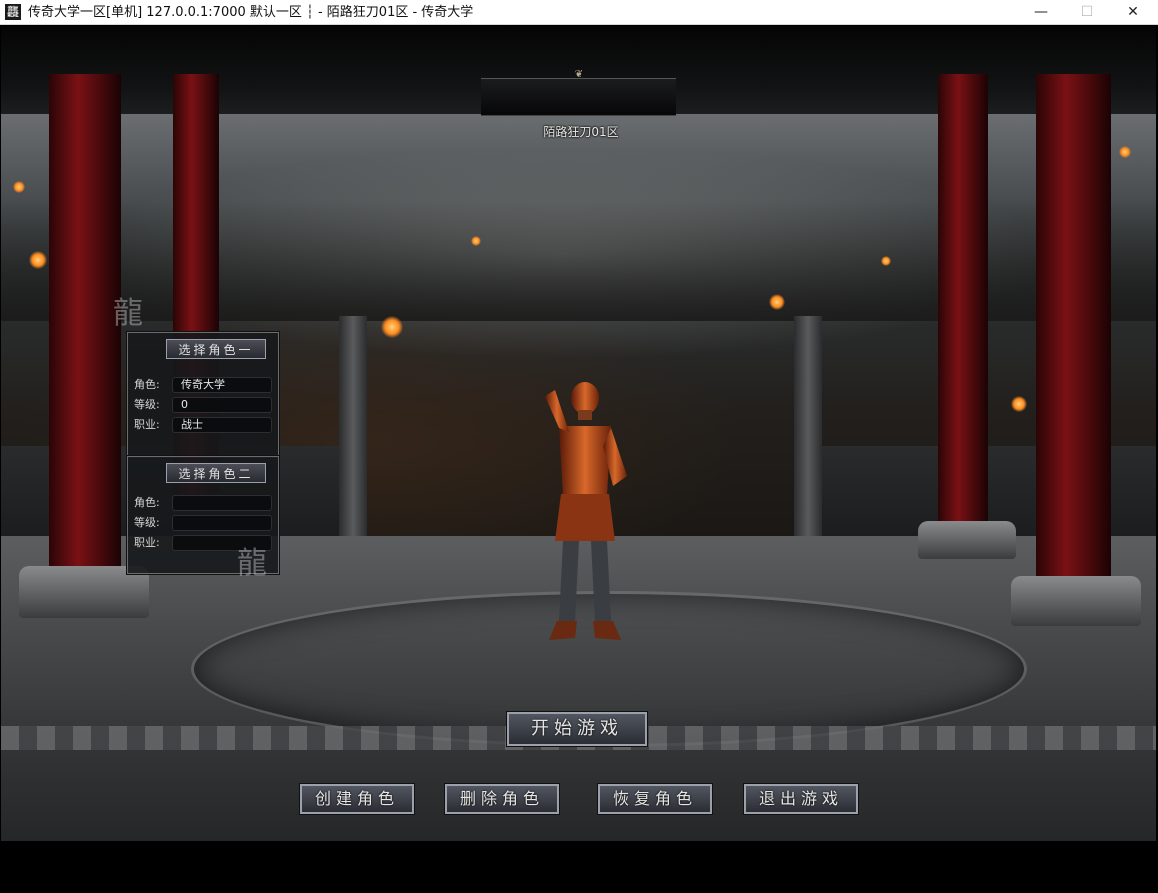 Image resolution: width=1158 pixels, height=893 pixels. Describe the element at coordinates (655, 799) in the screenshot. I see `restore-role-button: 恢复角色` at that location.